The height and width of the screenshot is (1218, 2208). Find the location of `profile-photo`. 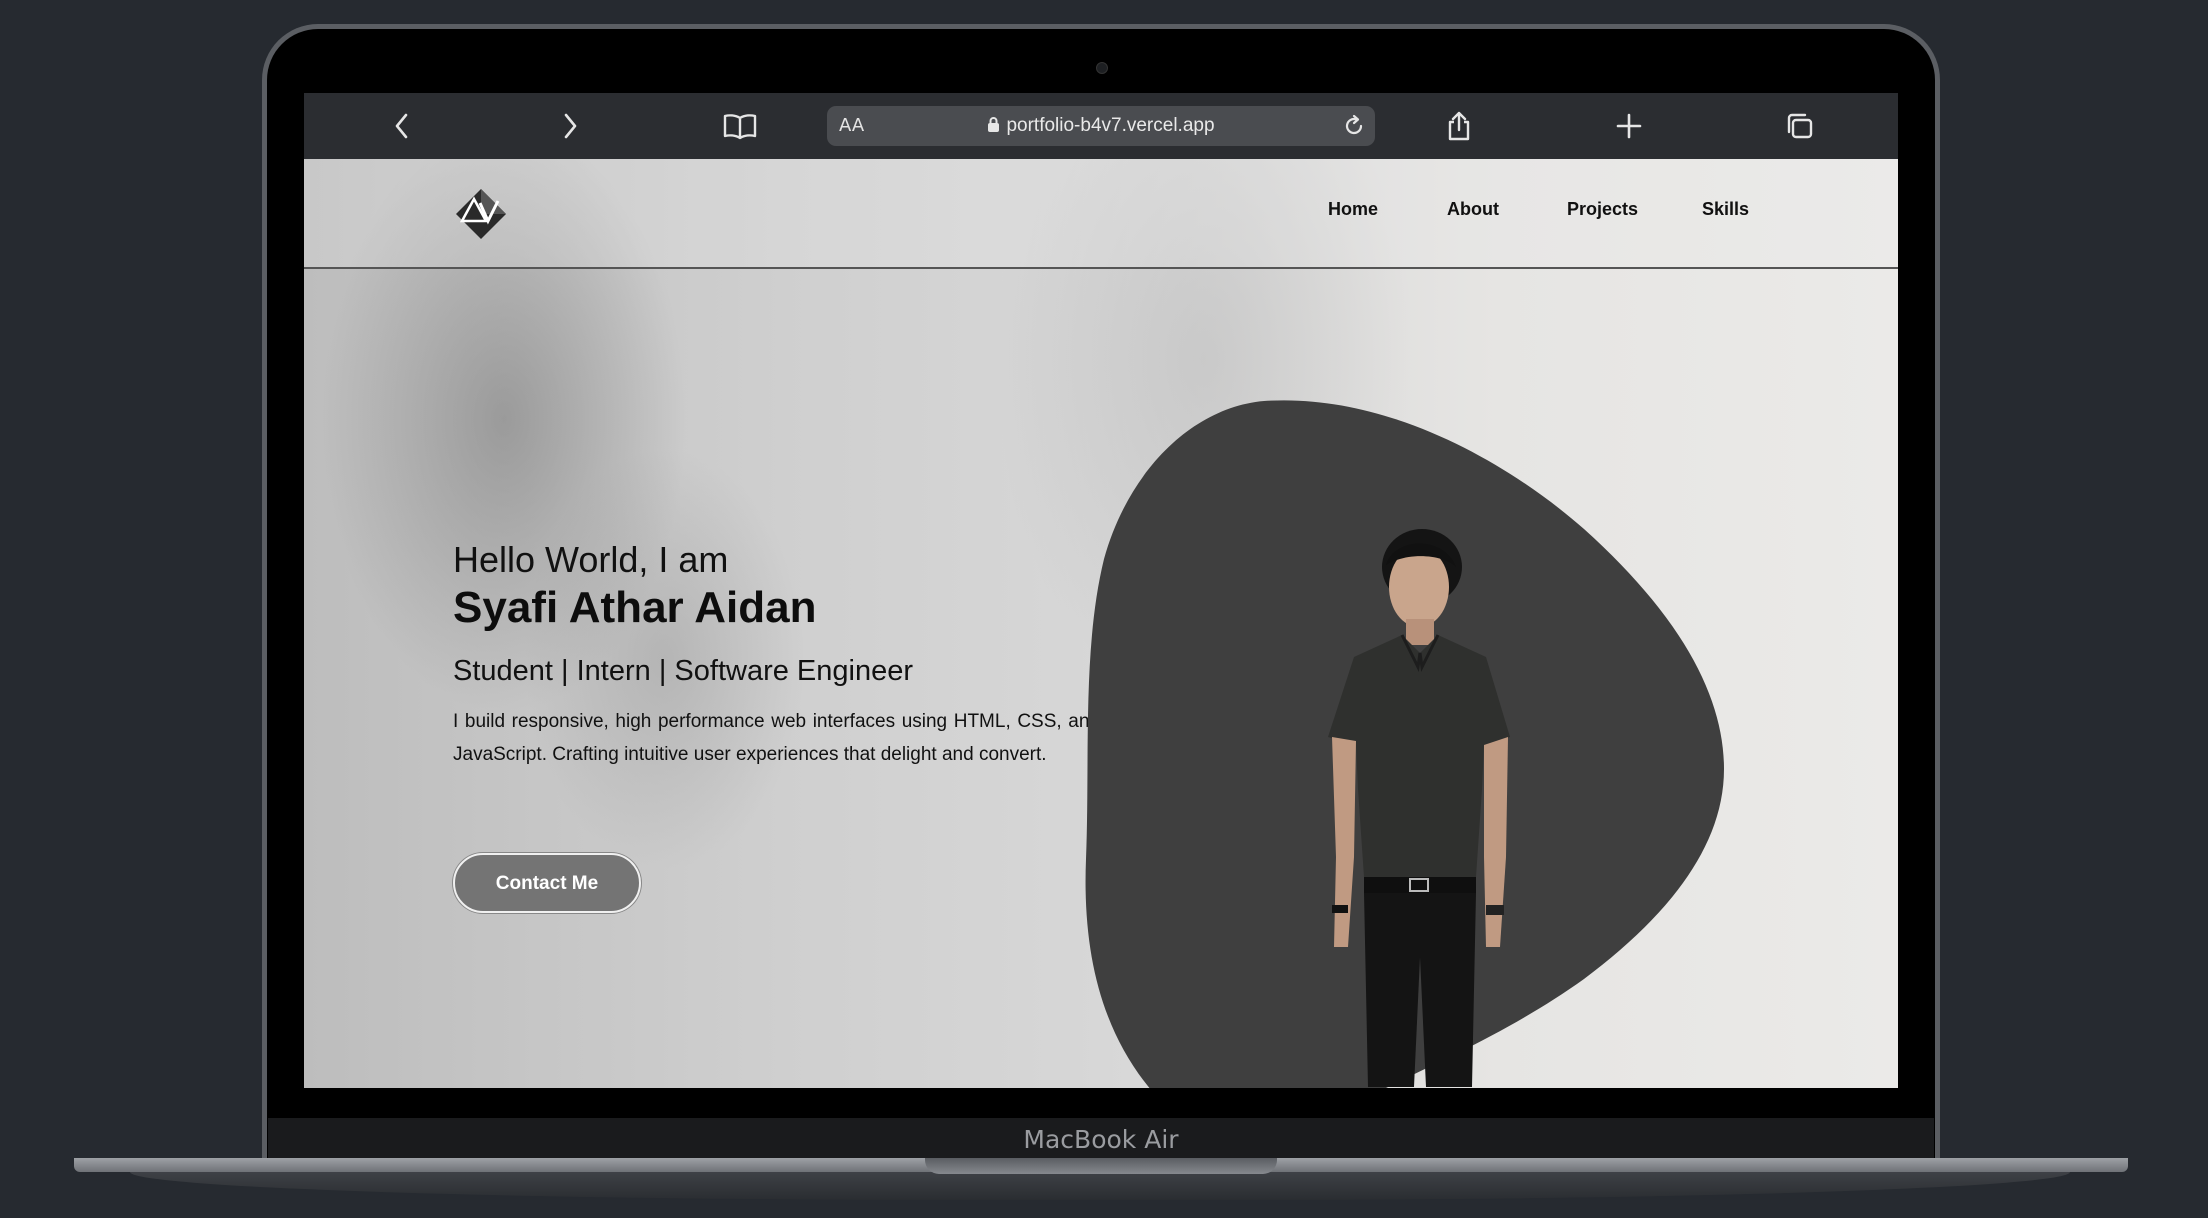

profile-photo is located at coordinates (1419, 808).